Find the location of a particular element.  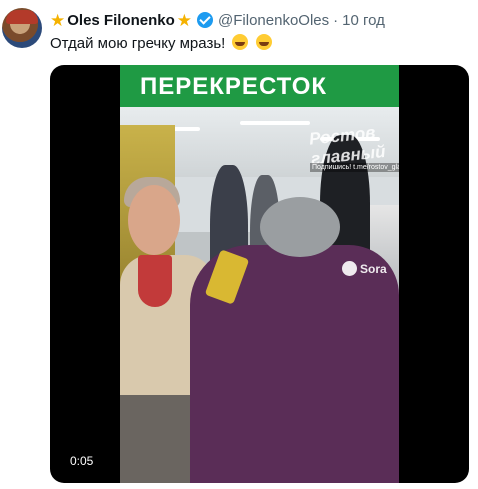

store-sign: ПЕРЕКРЕСТОК is located at coordinates (259, 86).